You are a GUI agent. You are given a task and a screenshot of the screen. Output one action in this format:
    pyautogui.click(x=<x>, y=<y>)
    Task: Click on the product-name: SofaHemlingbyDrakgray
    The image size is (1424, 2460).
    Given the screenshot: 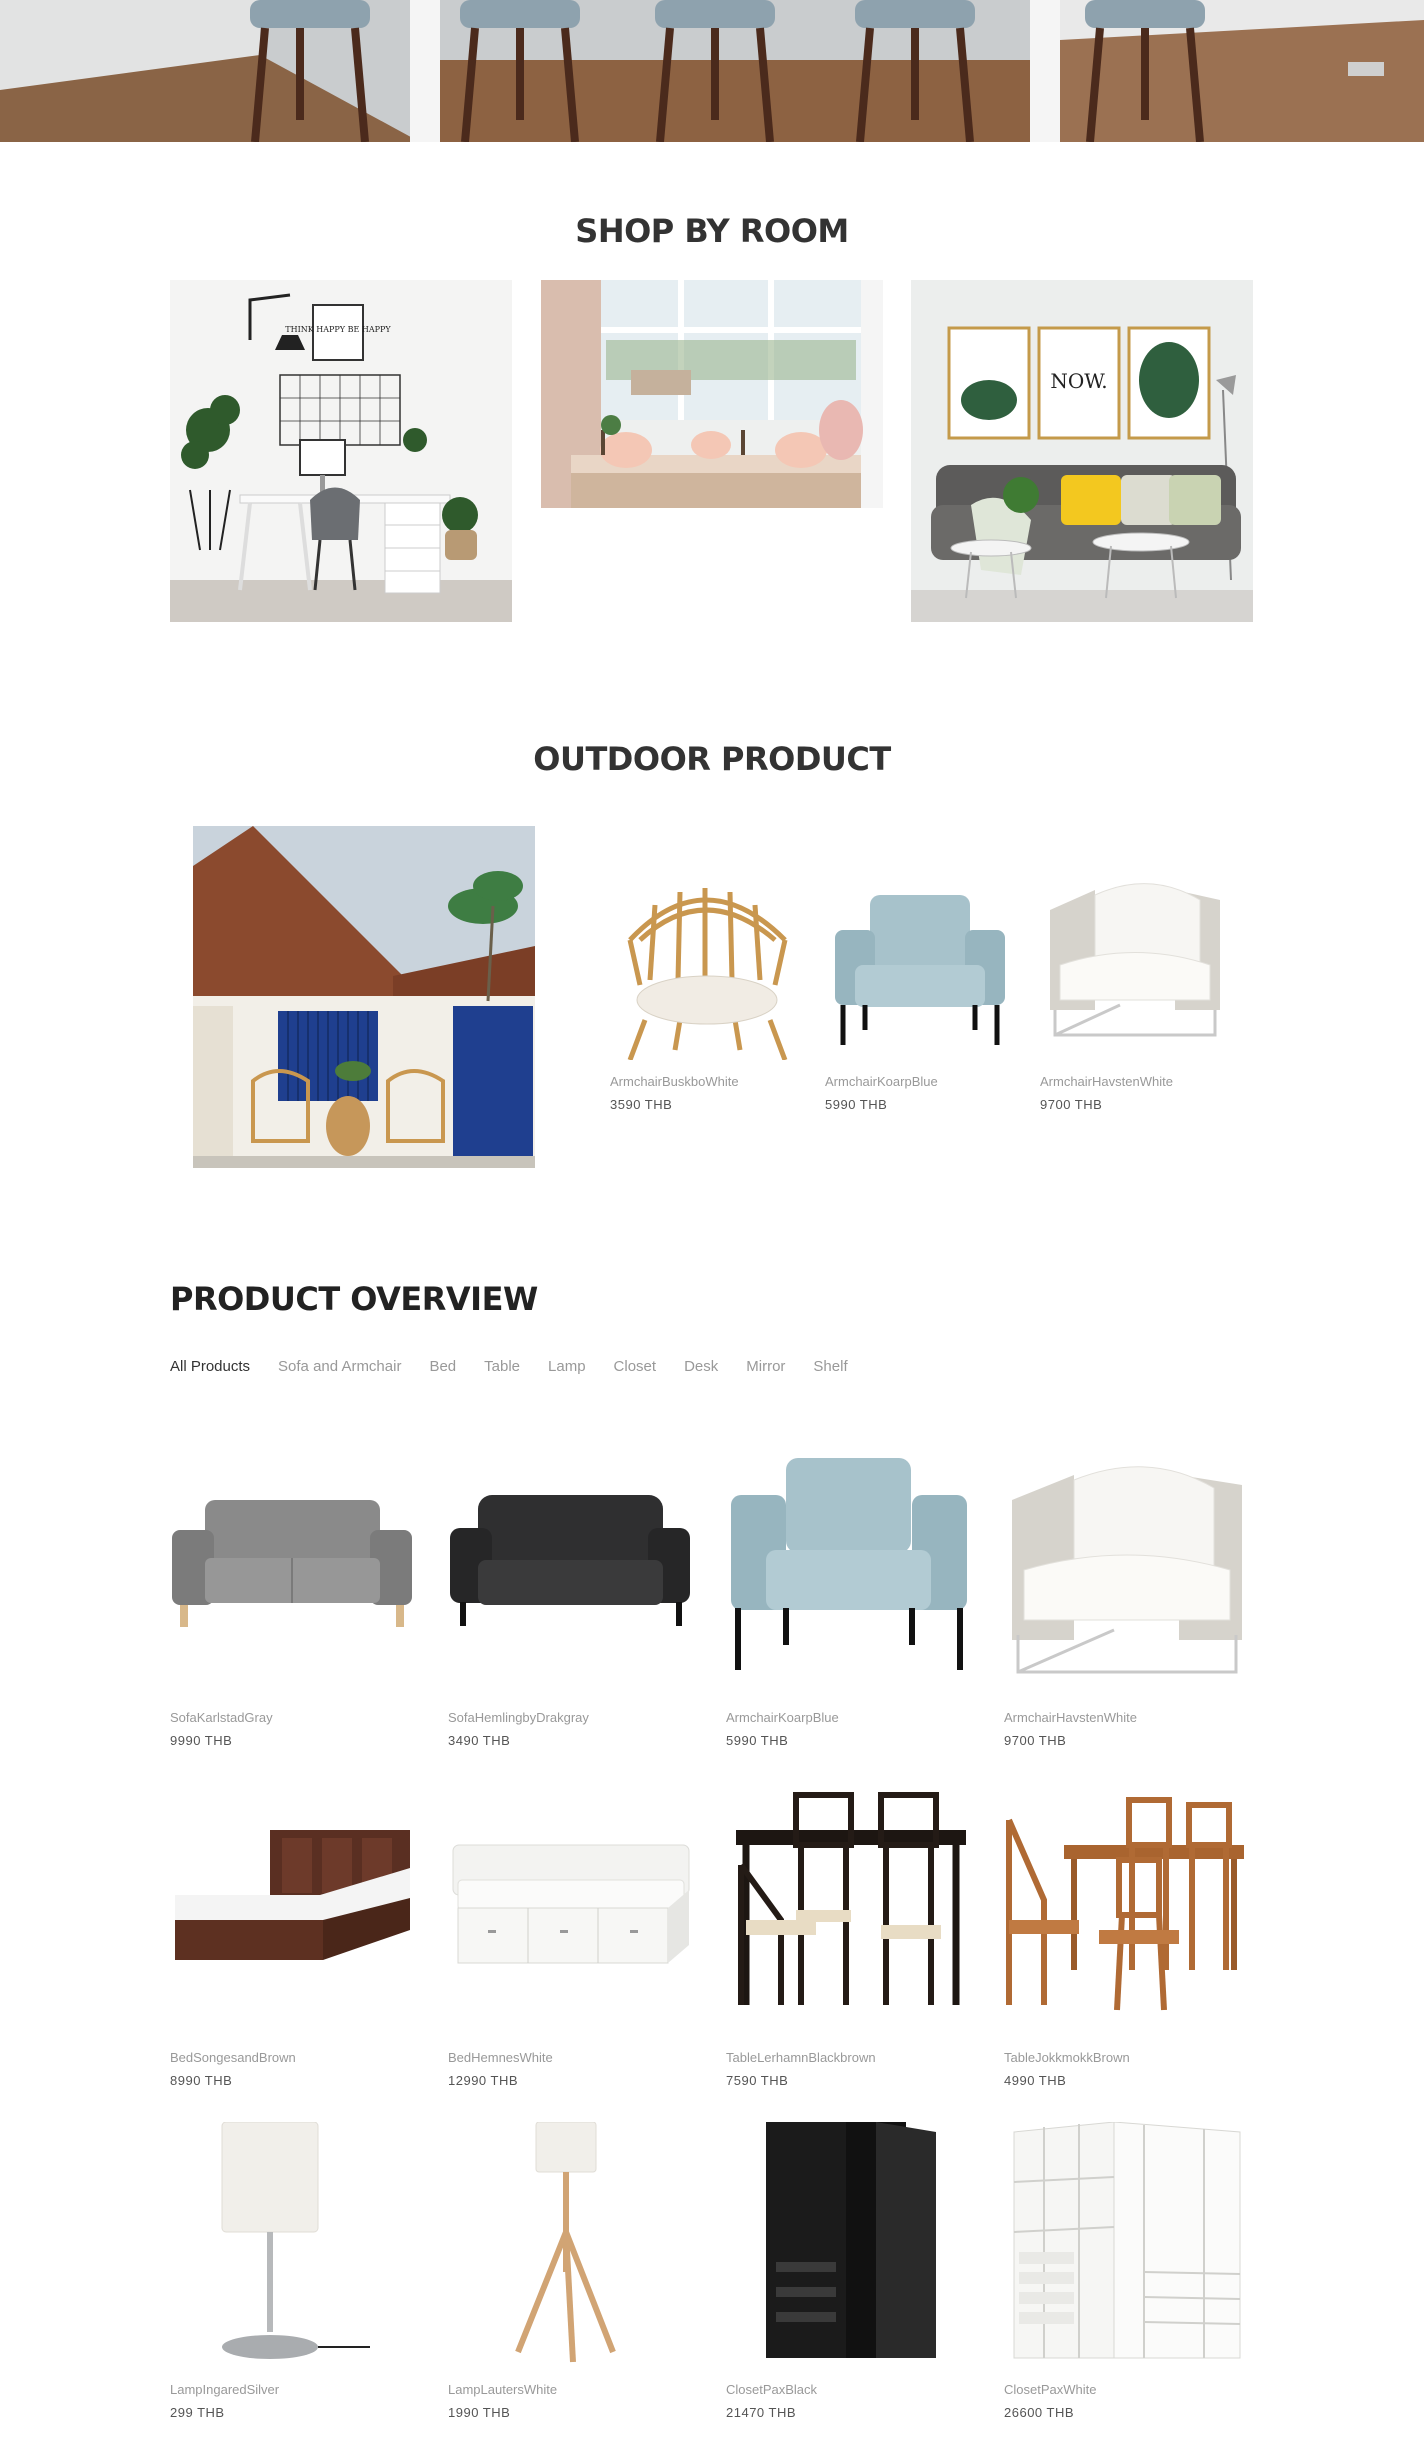 What is the action you would take?
    pyautogui.click(x=571, y=1717)
    